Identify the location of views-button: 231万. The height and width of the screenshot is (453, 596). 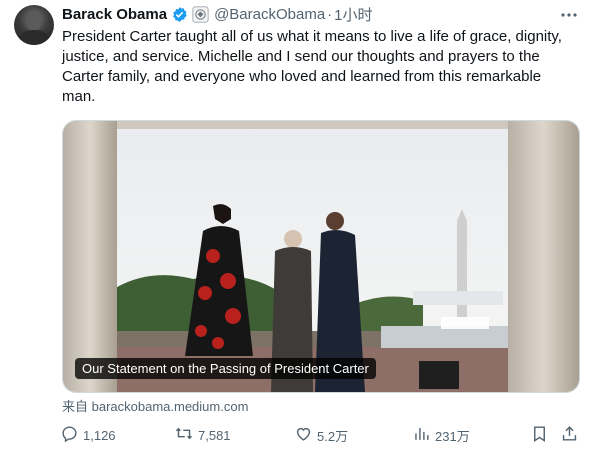
(441, 435).